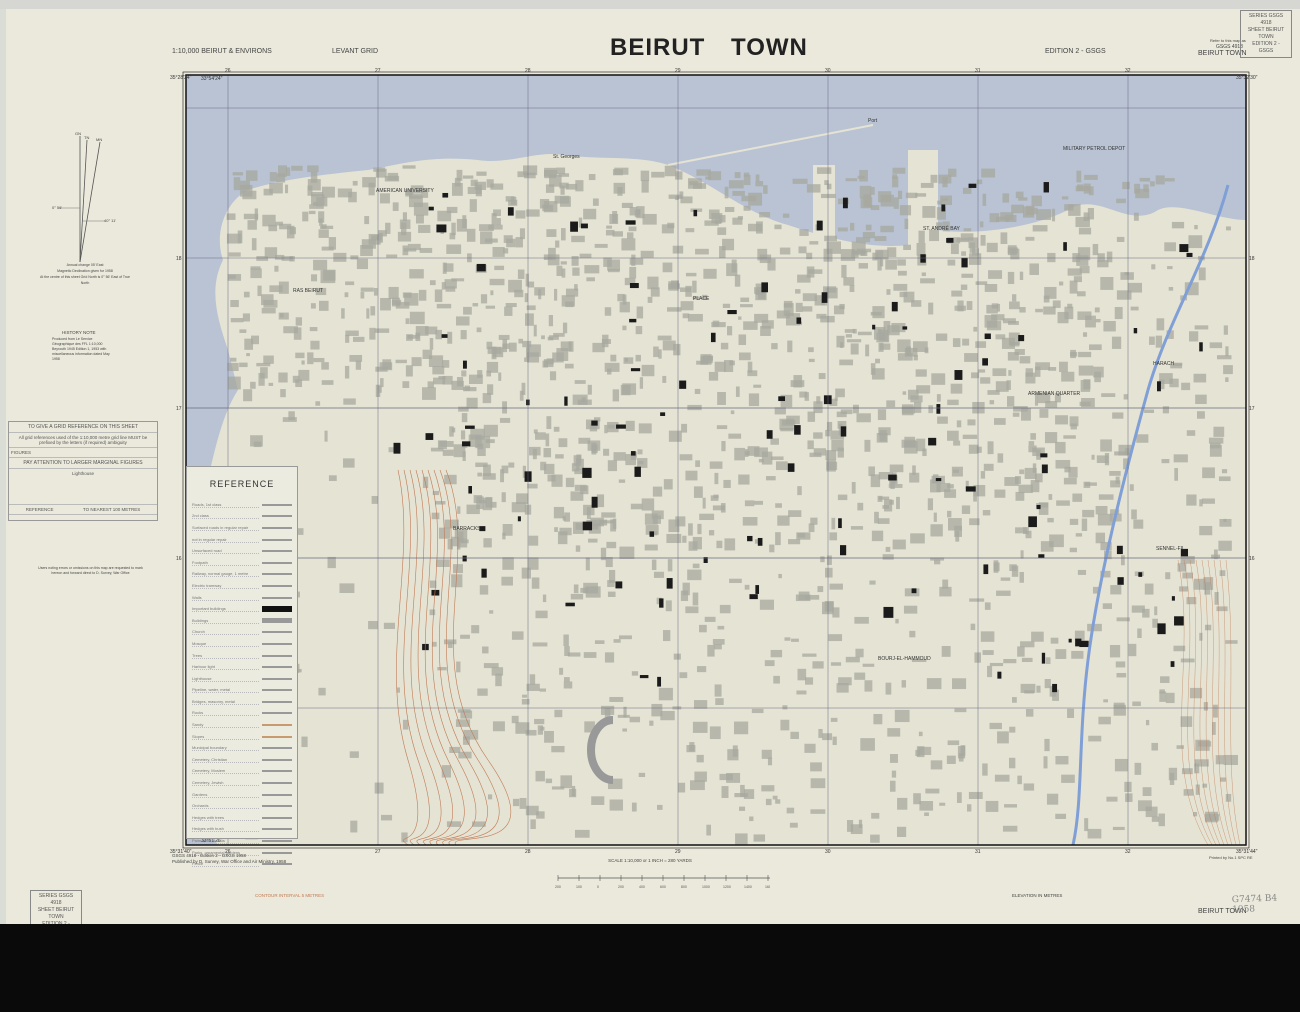 The height and width of the screenshot is (1012, 1300). Describe the element at coordinates (242, 528) in the screenshot. I see `legend-item: Surfaced roads in regular repair` at that location.